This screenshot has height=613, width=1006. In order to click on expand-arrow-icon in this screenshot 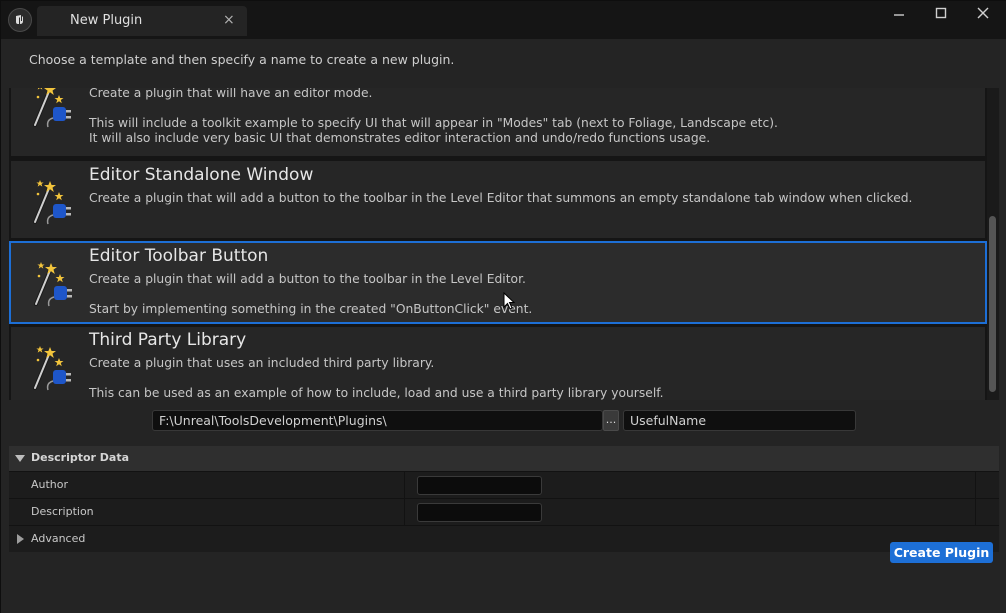, I will do `click(20, 458)`.